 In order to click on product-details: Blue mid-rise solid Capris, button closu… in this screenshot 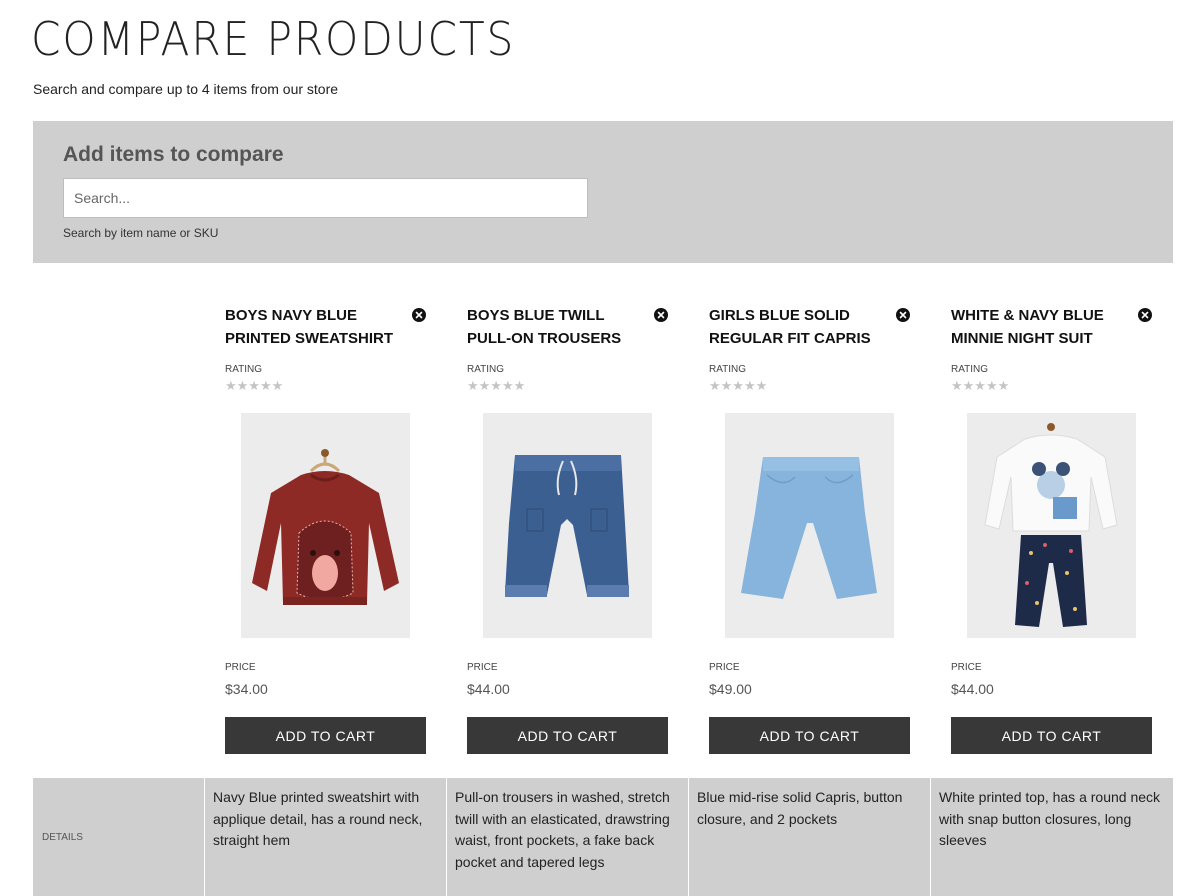, I will do `click(810, 837)`.